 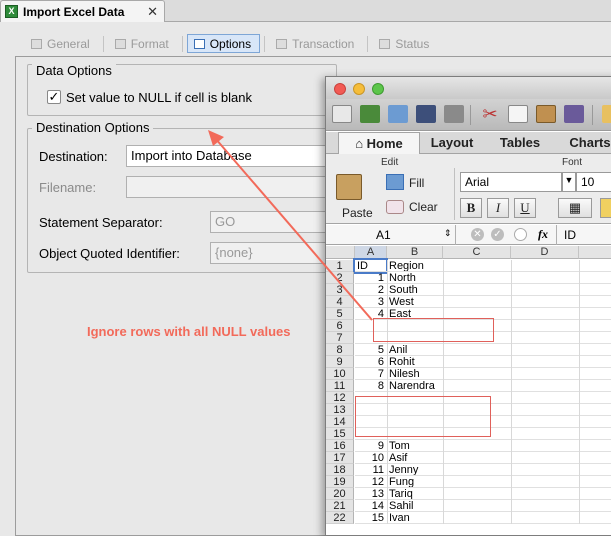 I want to click on arrow-head, so click(x=216, y=138).